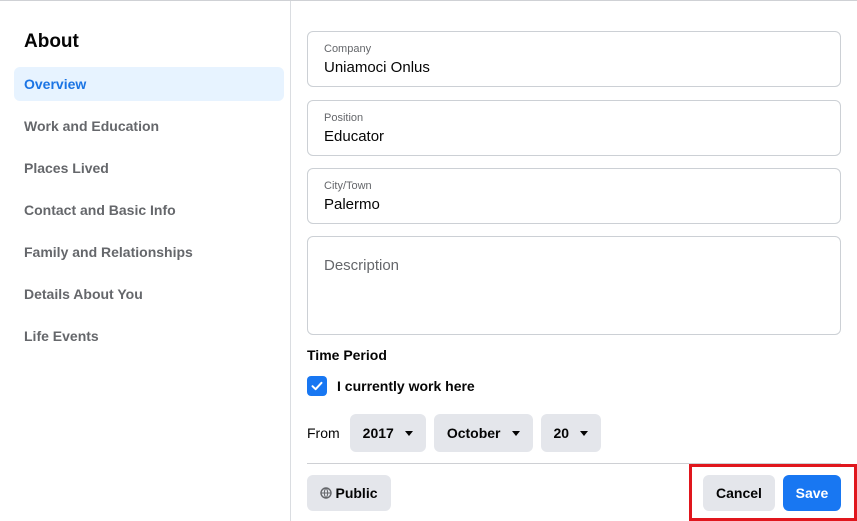 The height and width of the screenshot is (521, 857). I want to click on save-button: Save, so click(812, 493).